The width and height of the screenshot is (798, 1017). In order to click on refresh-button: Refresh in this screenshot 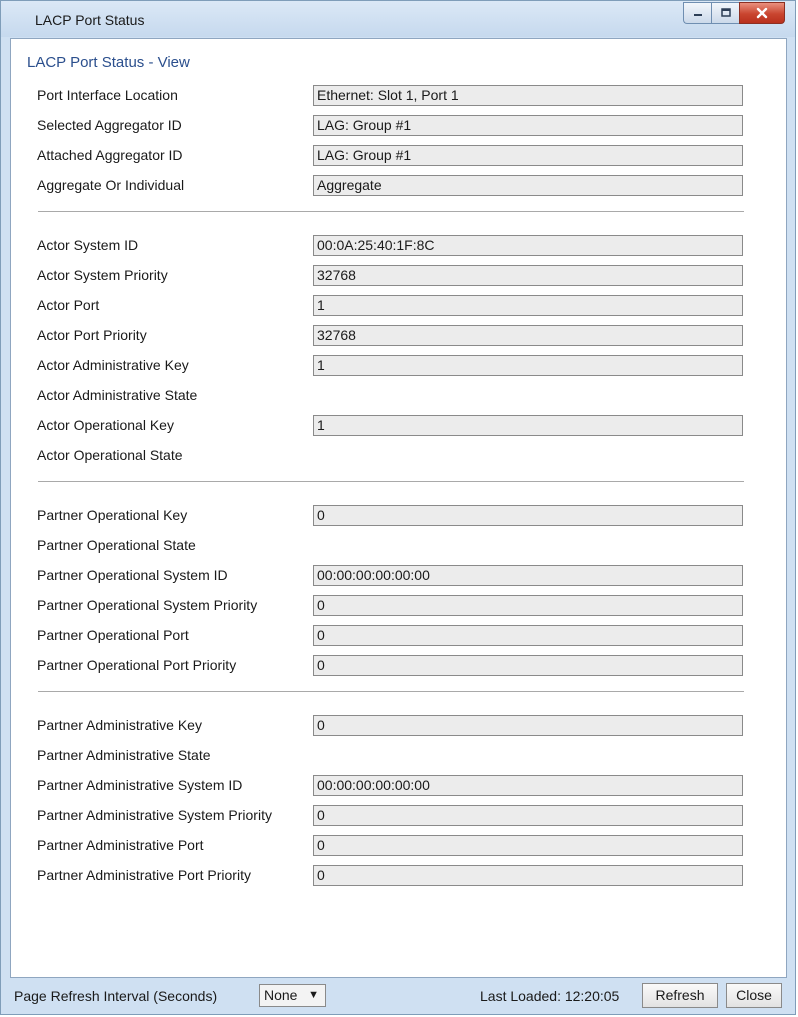, I will do `click(680, 995)`.